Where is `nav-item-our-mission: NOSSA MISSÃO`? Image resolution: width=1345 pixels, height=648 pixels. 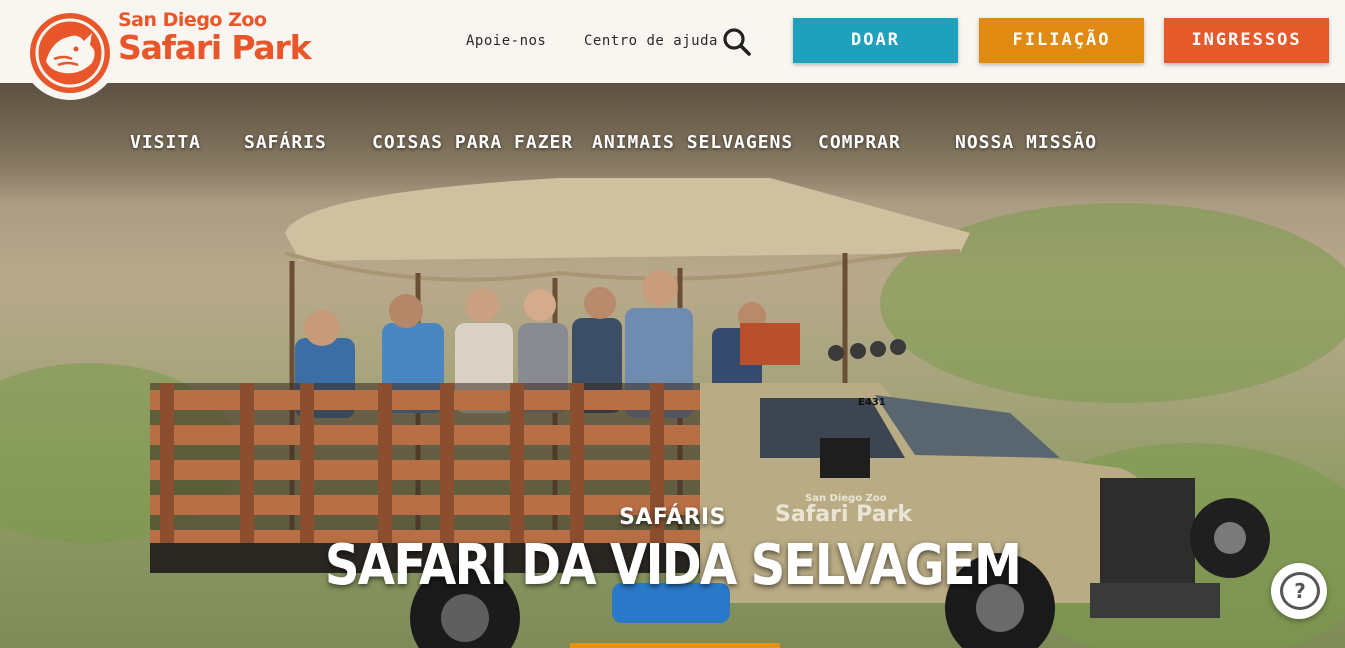 nav-item-our-mission: NOSSA MISSÃO is located at coordinates (1026, 142).